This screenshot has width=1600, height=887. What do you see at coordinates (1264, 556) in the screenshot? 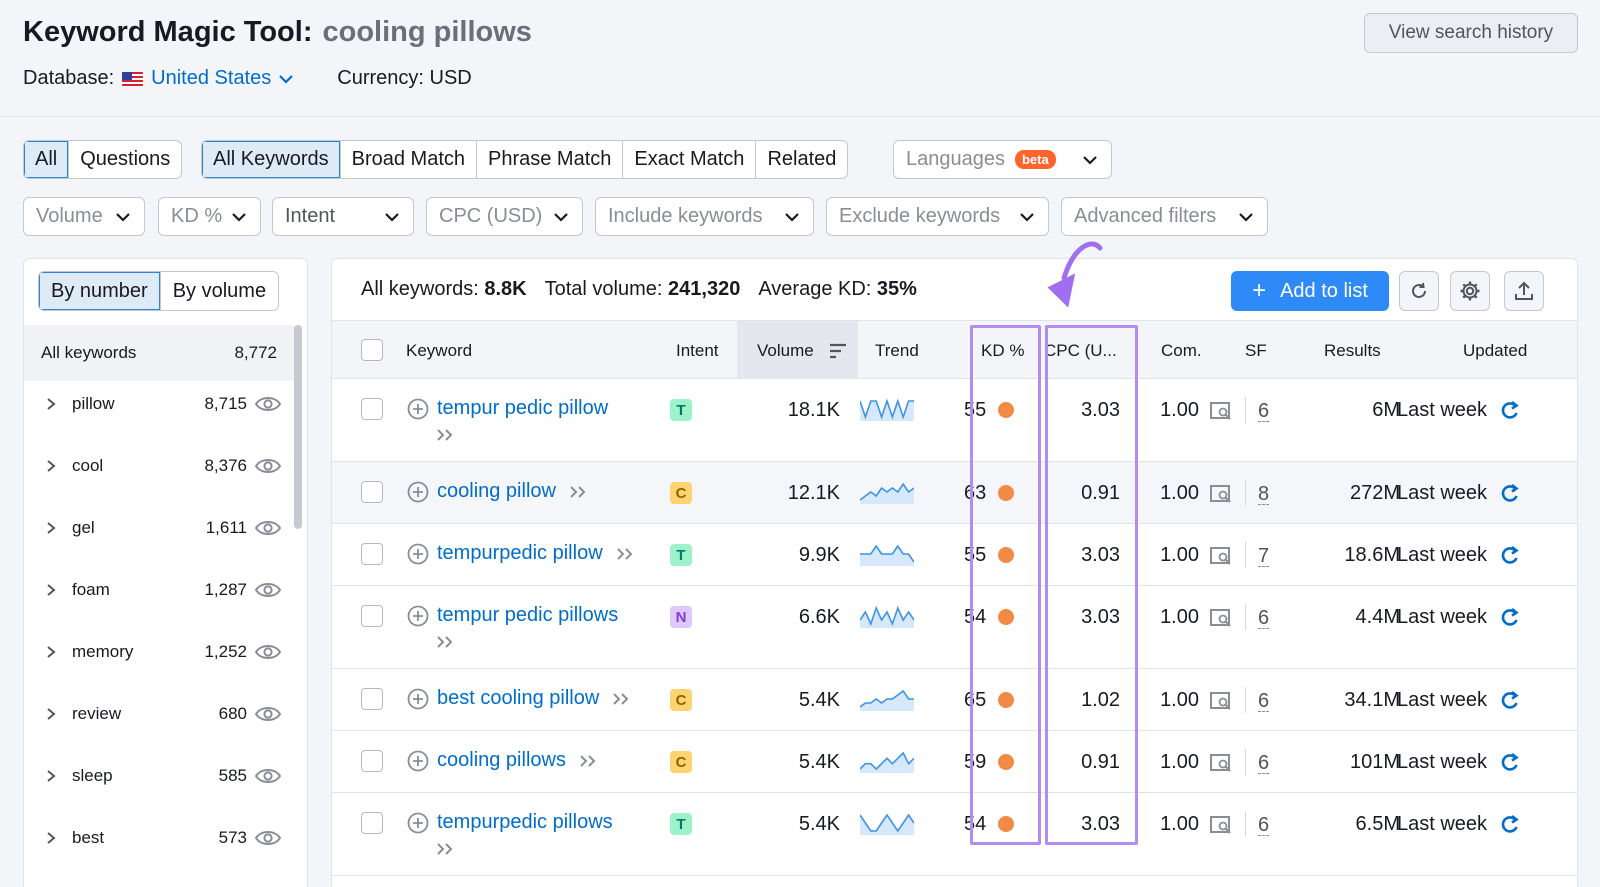
I see `serp-features-count: 7` at bounding box center [1264, 556].